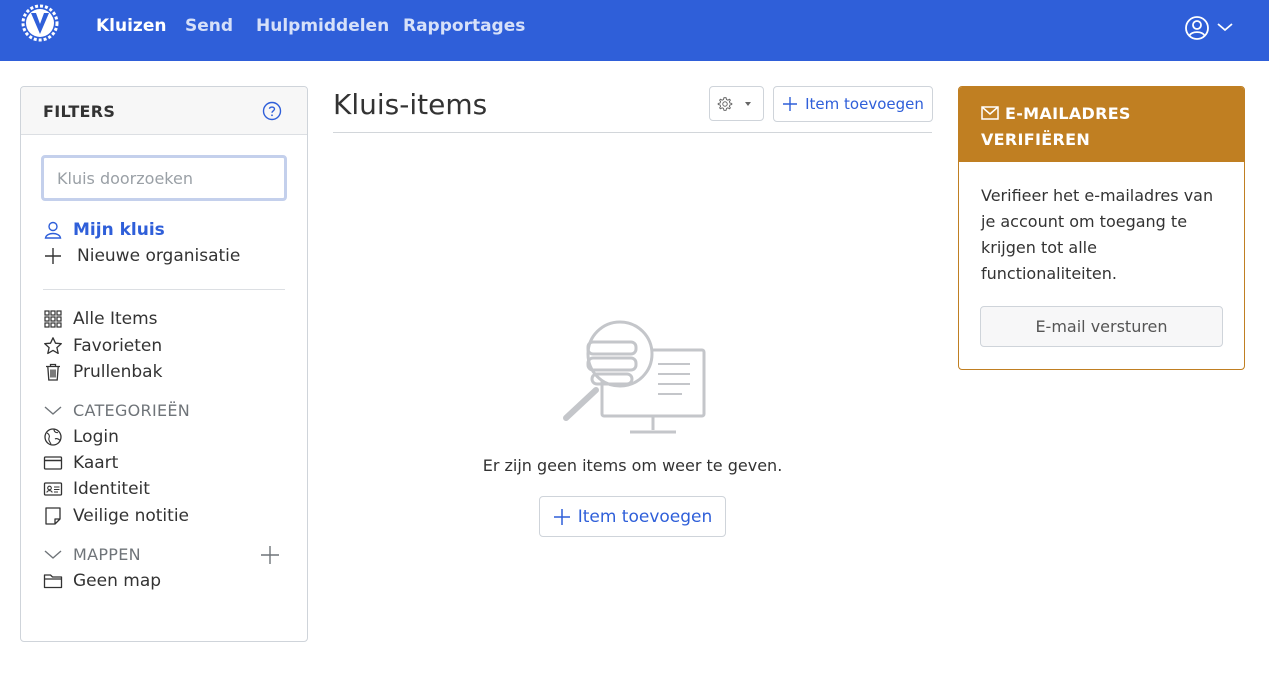 Image resolution: width=1269 pixels, height=673 pixels. What do you see at coordinates (96, 463) in the screenshot?
I see `category-label: Kaart` at bounding box center [96, 463].